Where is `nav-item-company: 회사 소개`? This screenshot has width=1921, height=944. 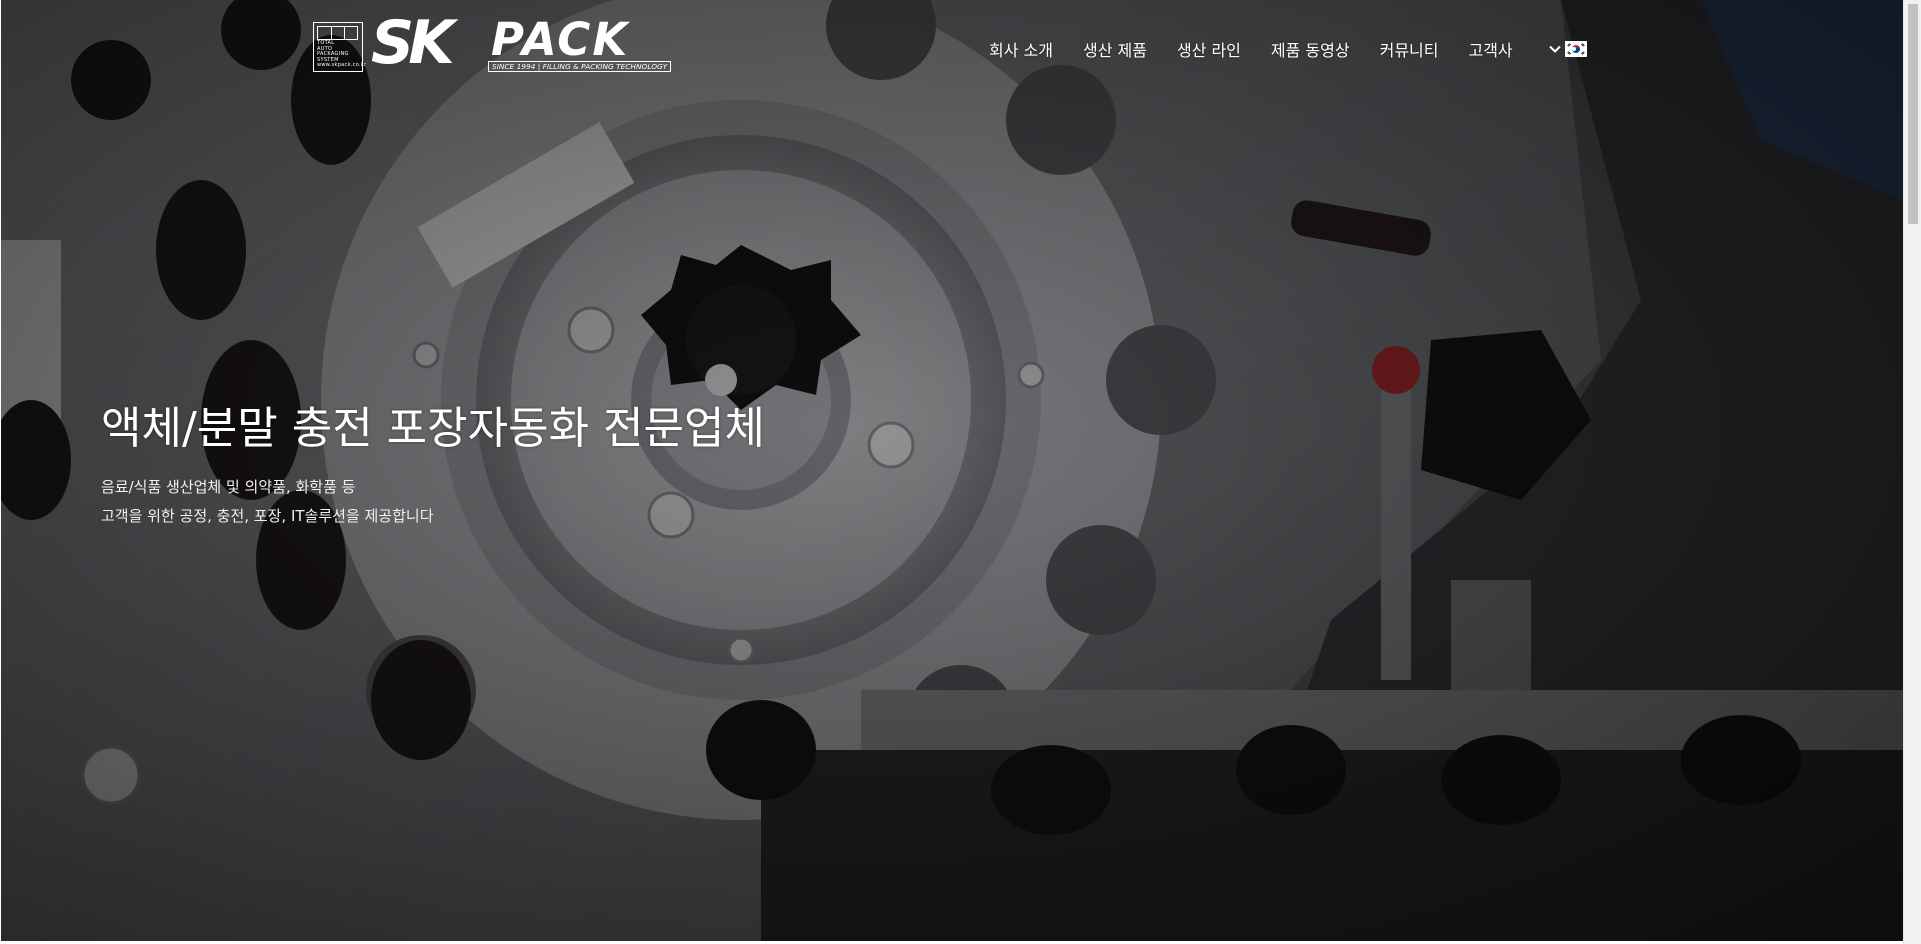
nav-item-company: 회사 소개 is located at coordinates (1021, 49).